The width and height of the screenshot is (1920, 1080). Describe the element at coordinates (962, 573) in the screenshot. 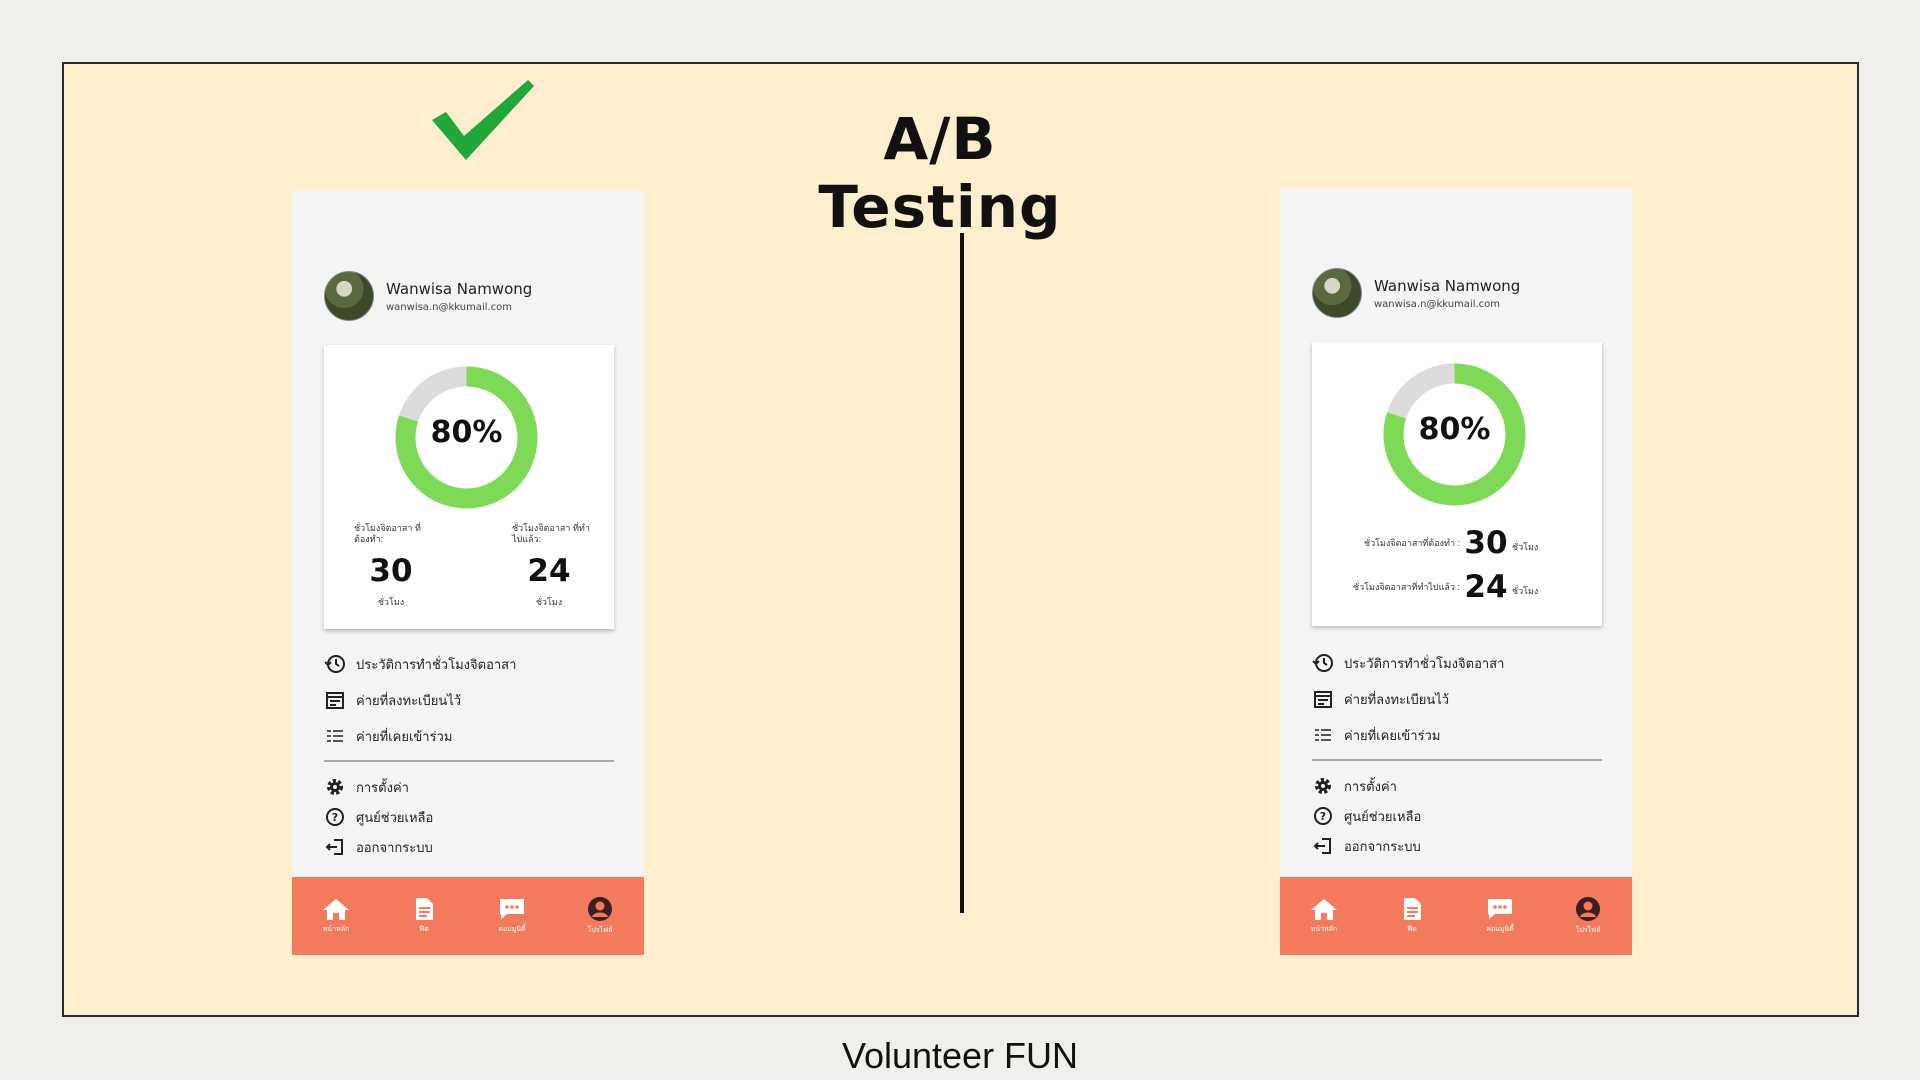

I see `ab-divider` at that location.